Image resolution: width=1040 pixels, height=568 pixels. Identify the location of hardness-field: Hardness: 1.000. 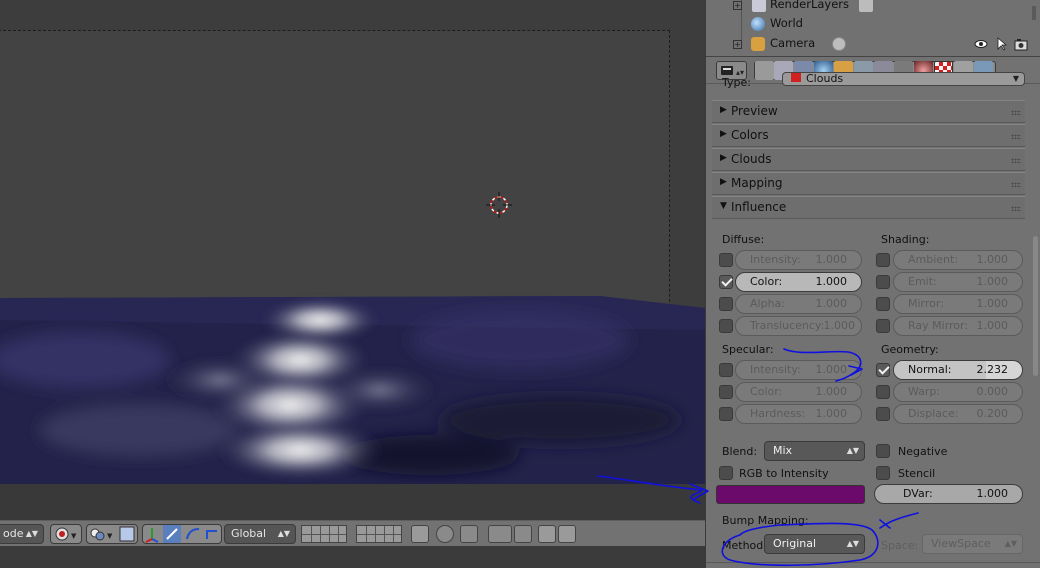
(798, 414).